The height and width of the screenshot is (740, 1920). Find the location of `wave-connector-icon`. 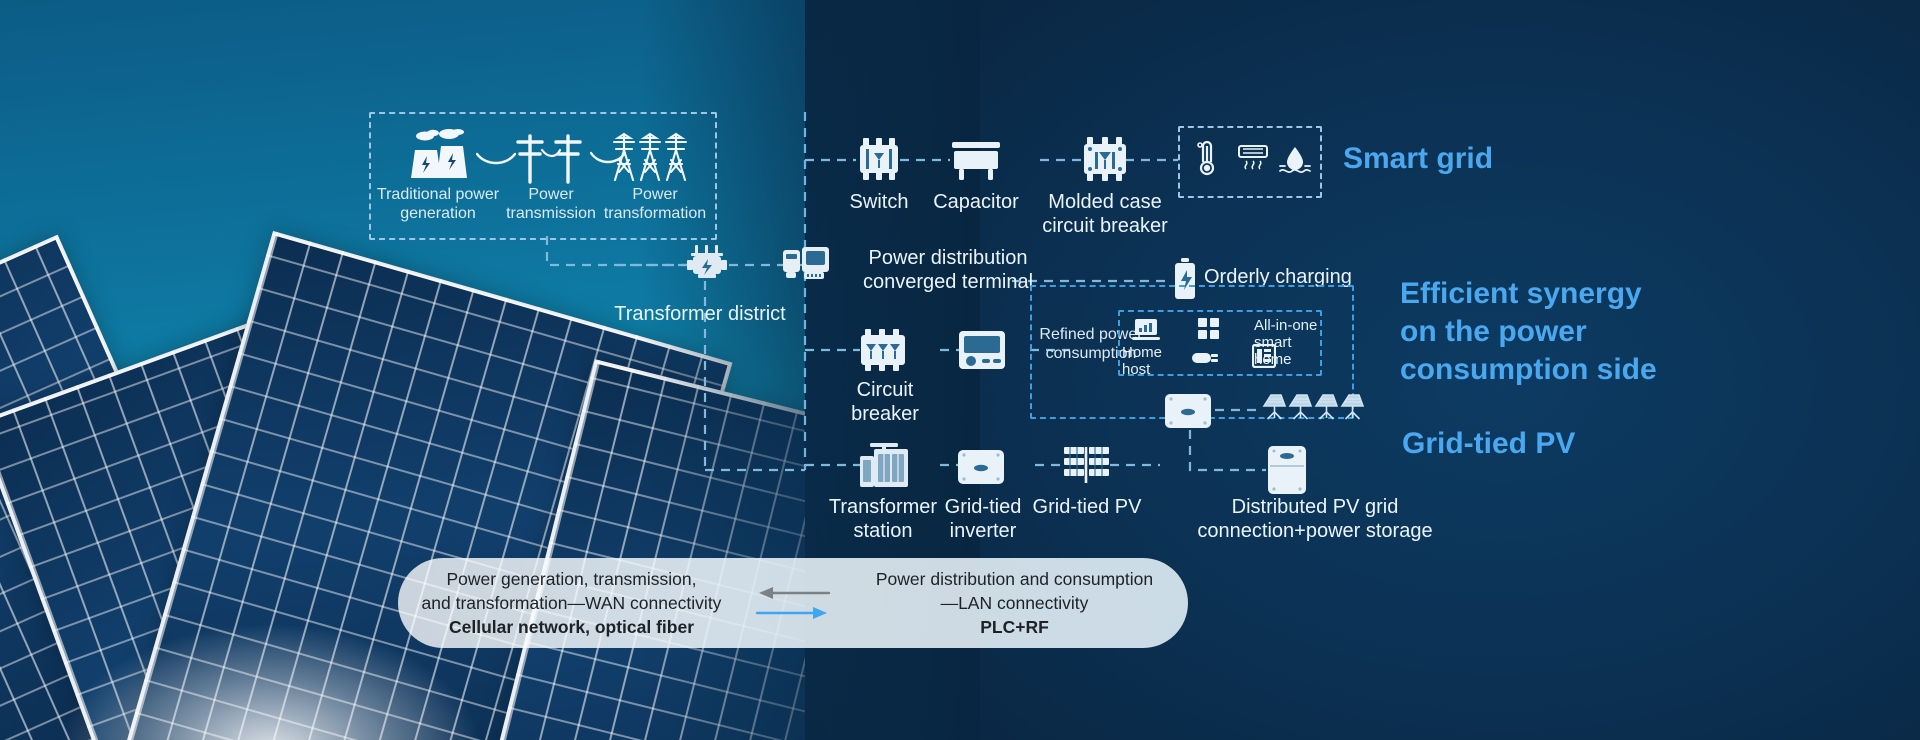

wave-connector-icon is located at coordinates (496, 158).